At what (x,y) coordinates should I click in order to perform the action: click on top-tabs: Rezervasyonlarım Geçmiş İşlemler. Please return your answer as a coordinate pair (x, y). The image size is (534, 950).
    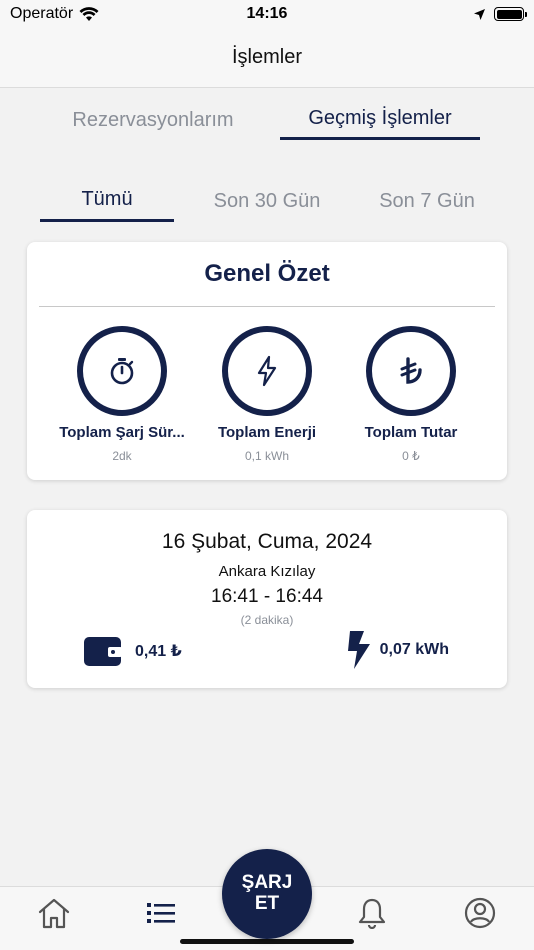
    Looking at the image, I should click on (267, 121).